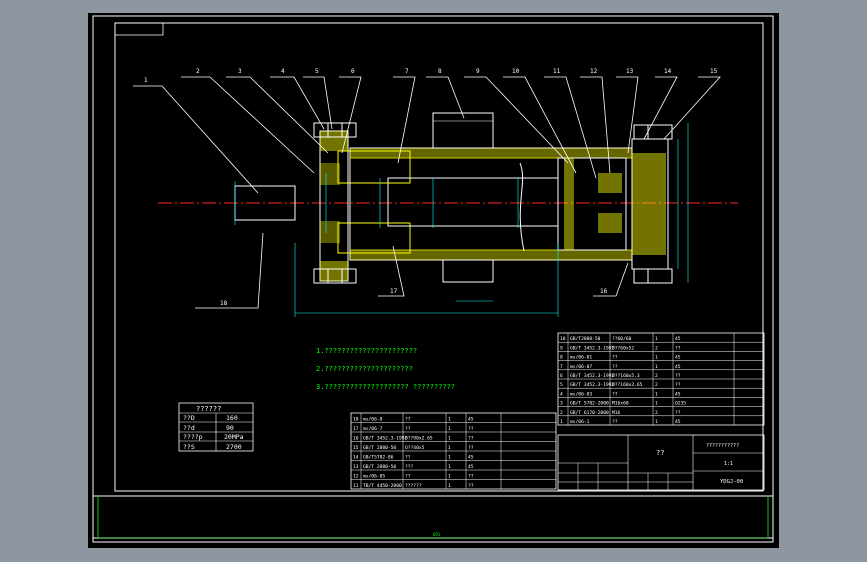 Image resolution: width=867 pixels, height=562 pixels. What do you see at coordinates (408, 458) in the screenshot?
I see `bom-lower-row-5-col-3: ??` at bounding box center [408, 458].